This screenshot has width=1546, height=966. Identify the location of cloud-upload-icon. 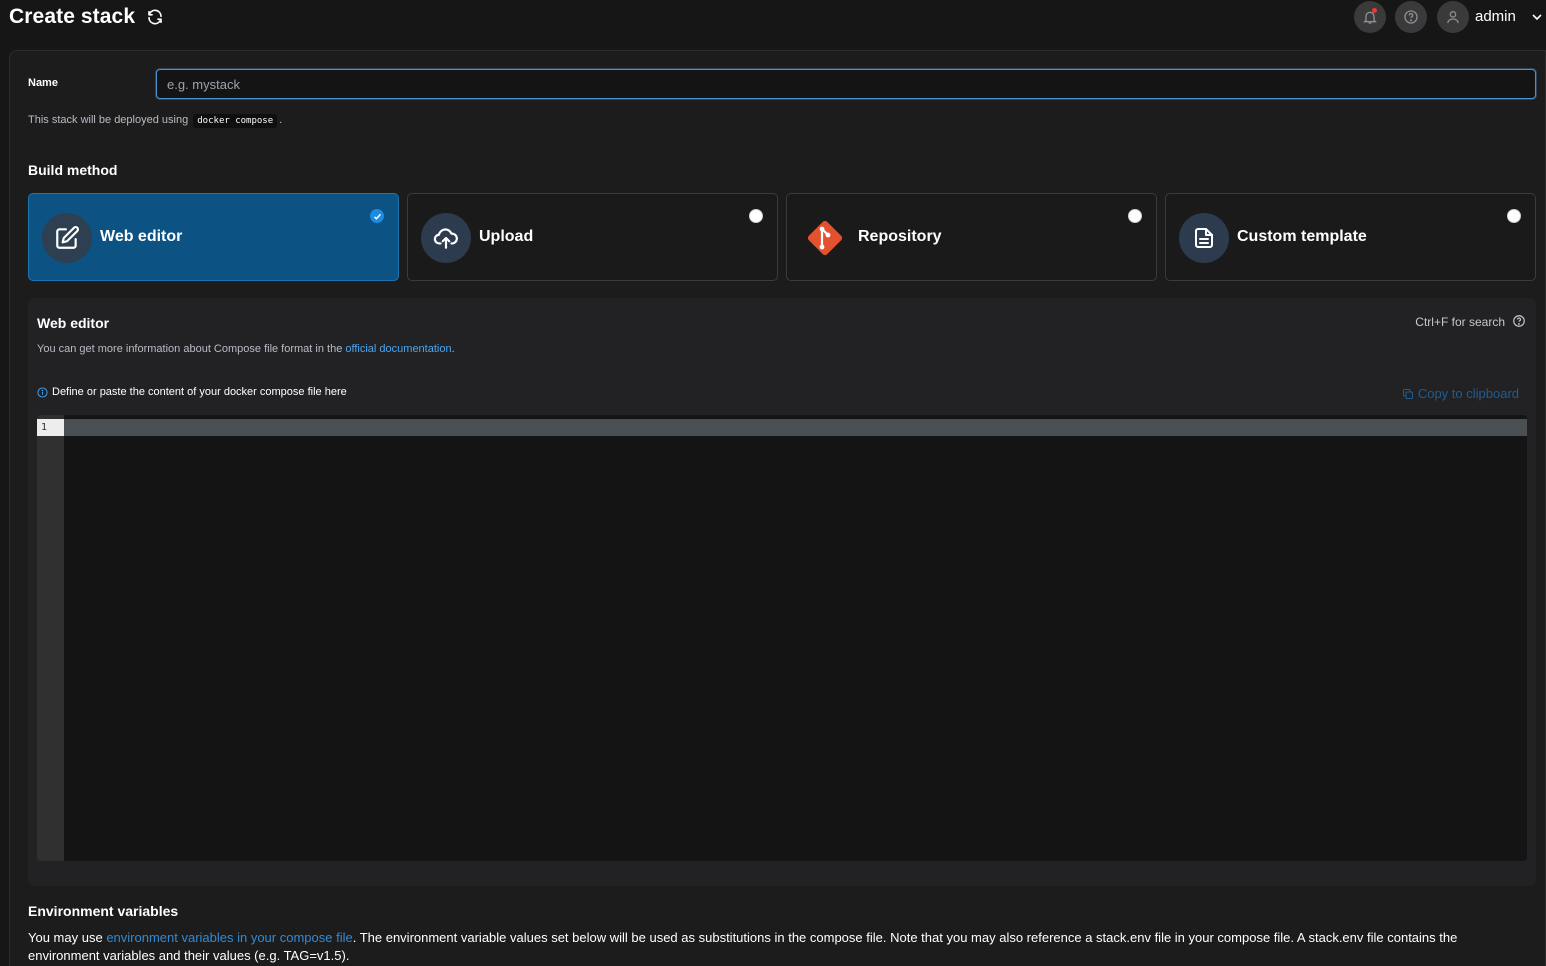
(446, 238).